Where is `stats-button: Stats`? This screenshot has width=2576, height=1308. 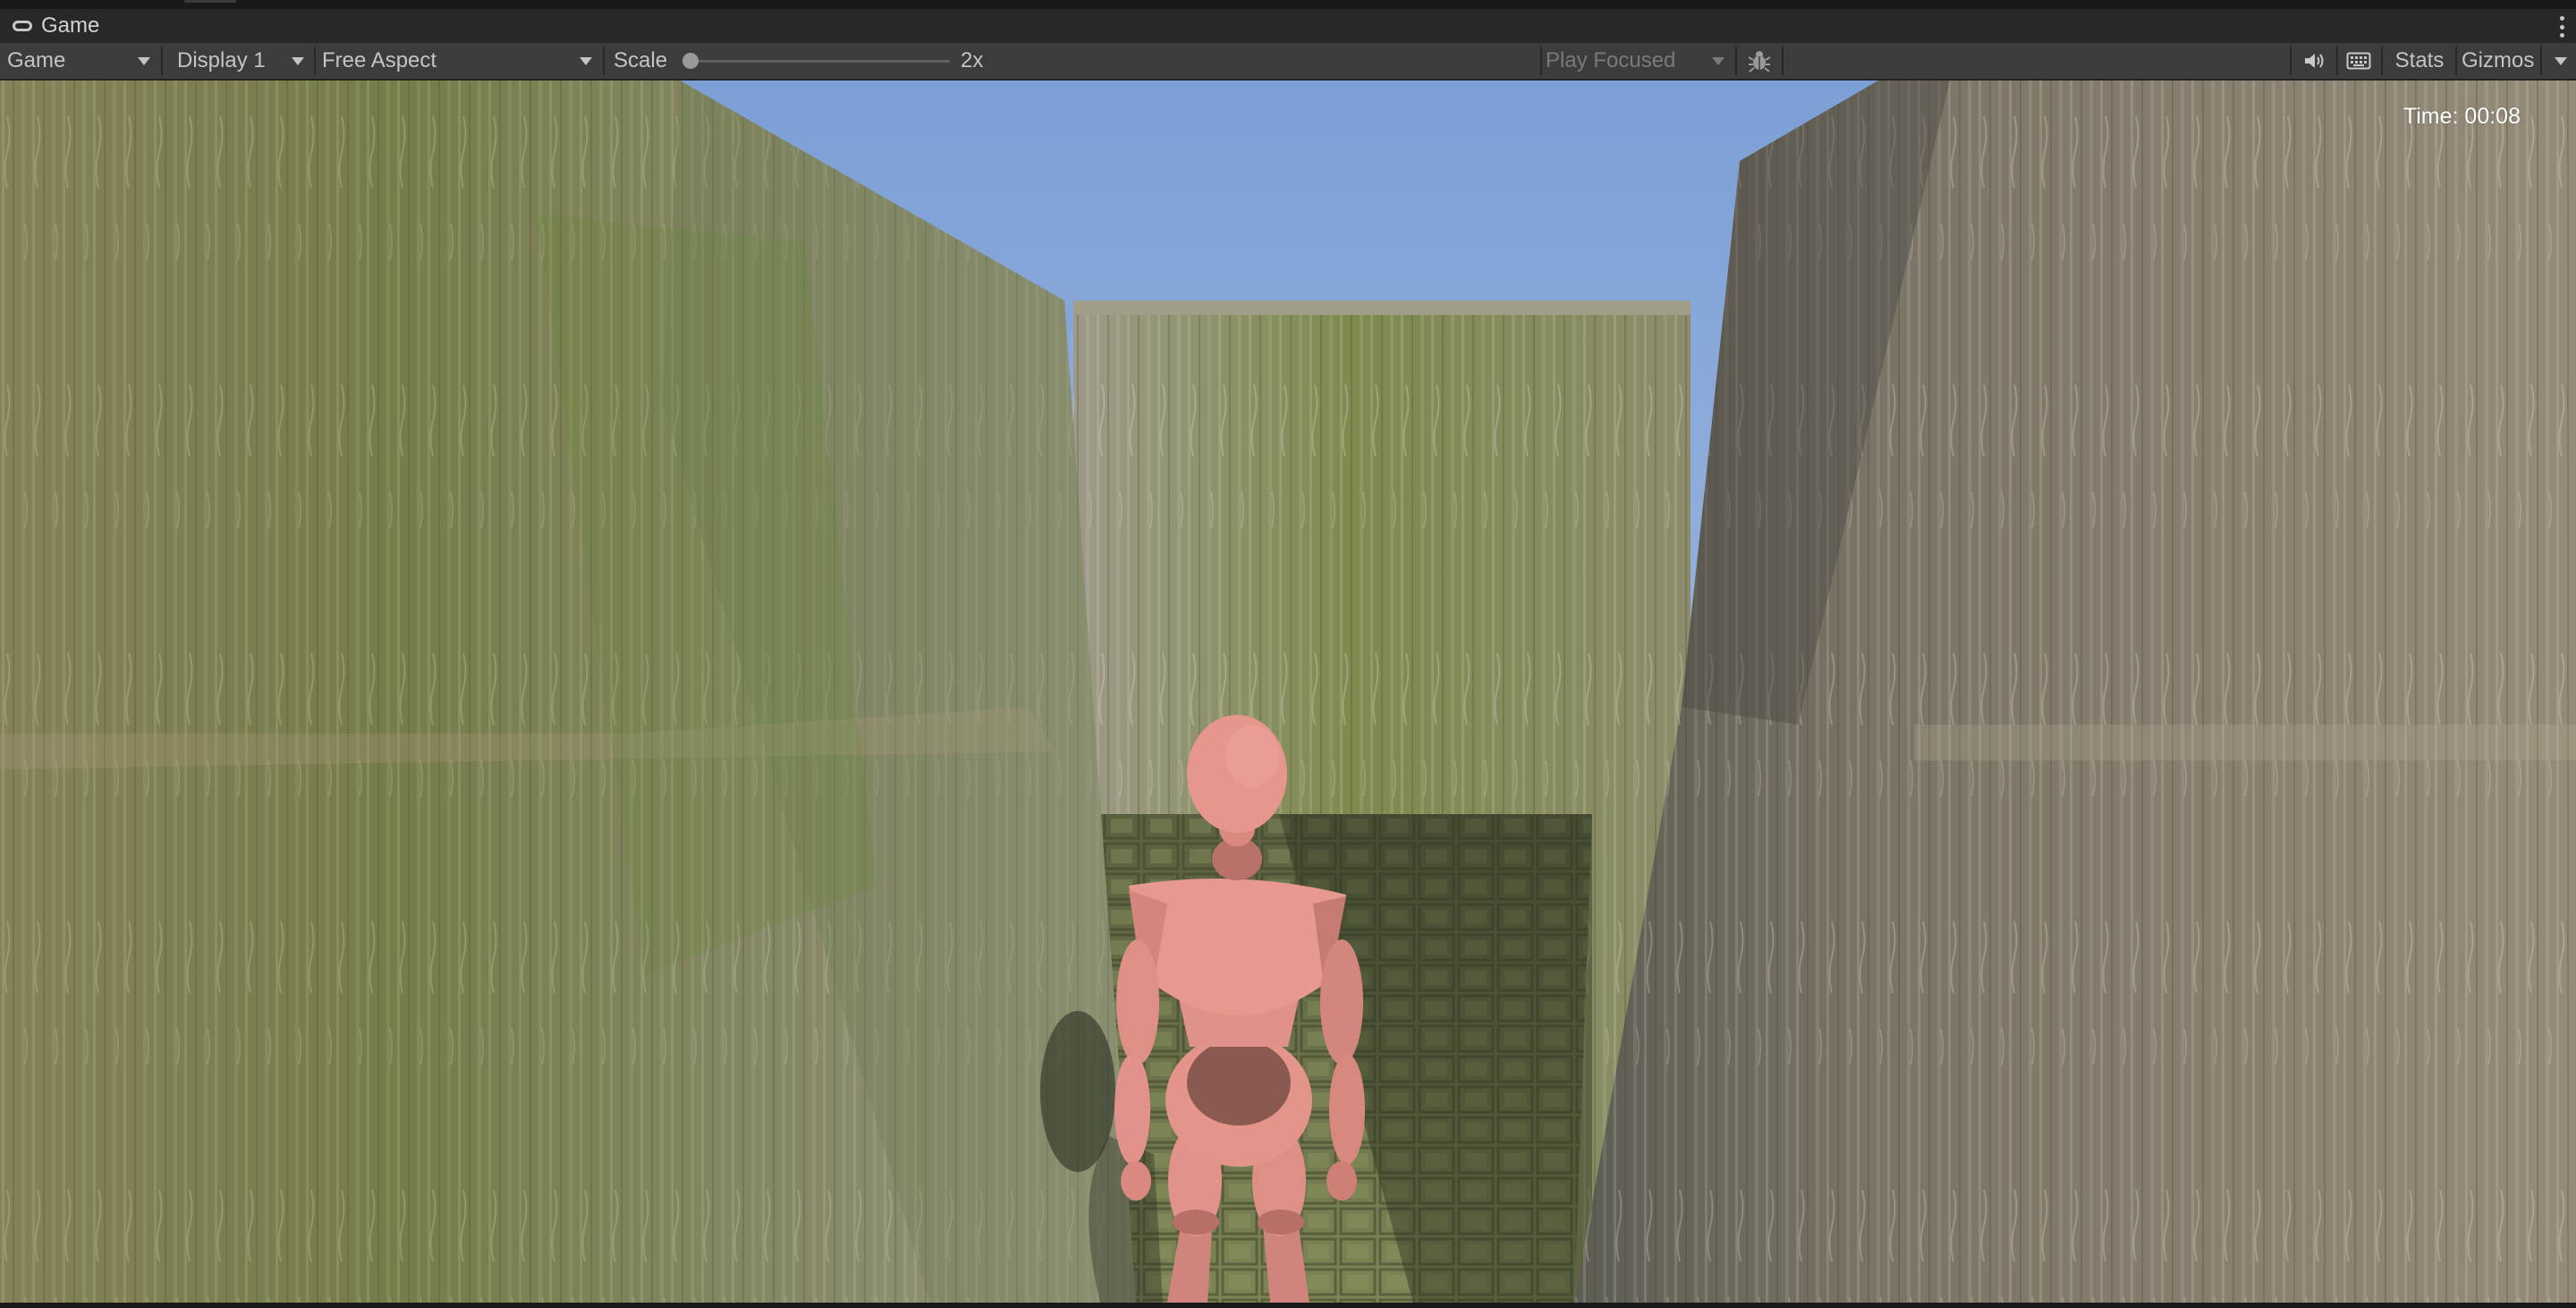
stats-button: Stats is located at coordinates (2419, 61).